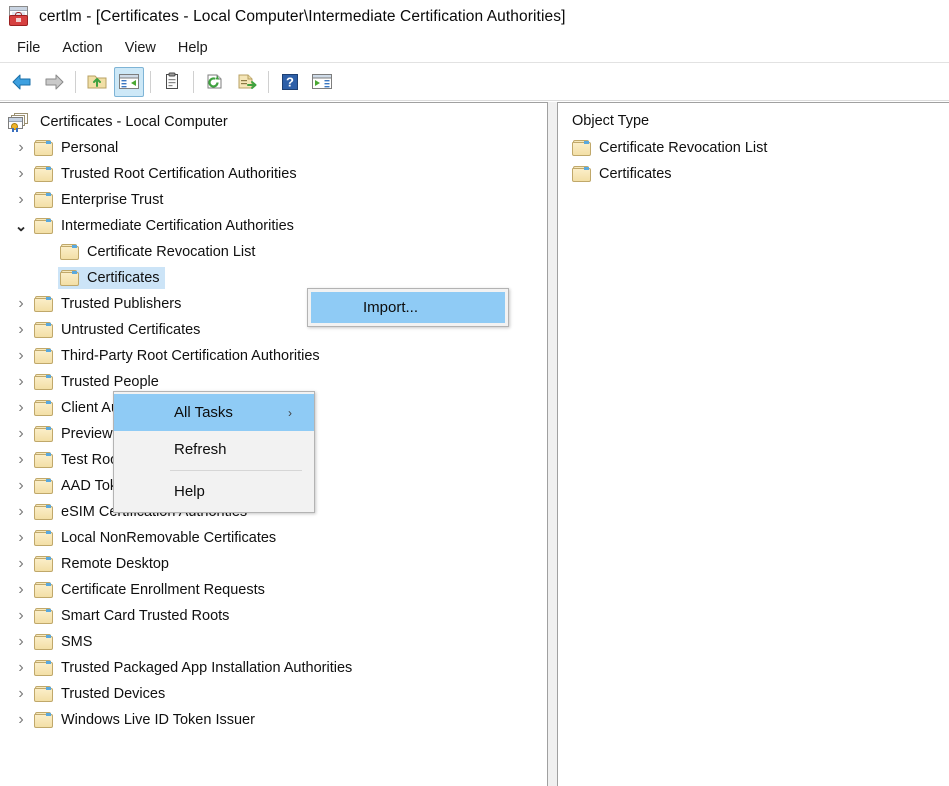 Image resolution: width=949 pixels, height=786 pixels. I want to click on context-menu-item-refresh: Refresh, so click(214, 449).